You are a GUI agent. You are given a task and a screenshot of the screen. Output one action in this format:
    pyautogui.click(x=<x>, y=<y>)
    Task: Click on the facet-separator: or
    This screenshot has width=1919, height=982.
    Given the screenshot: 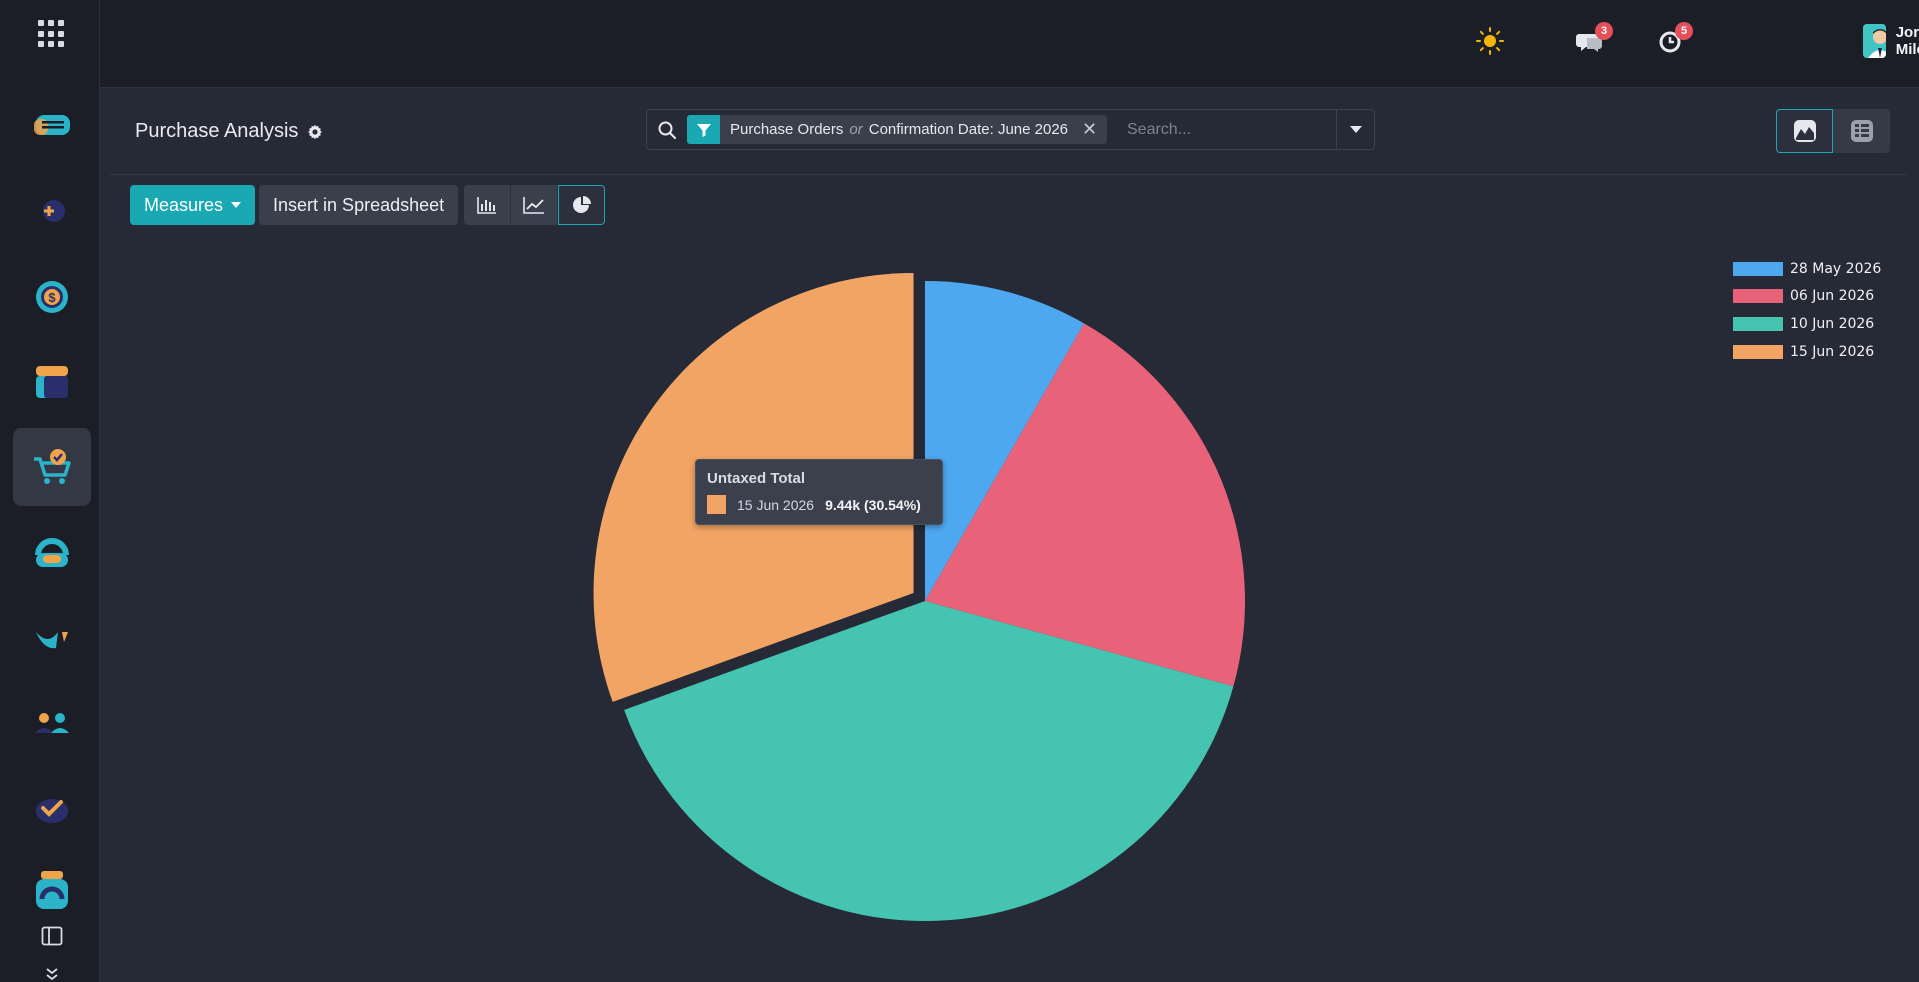 What is the action you would take?
    pyautogui.click(x=856, y=129)
    